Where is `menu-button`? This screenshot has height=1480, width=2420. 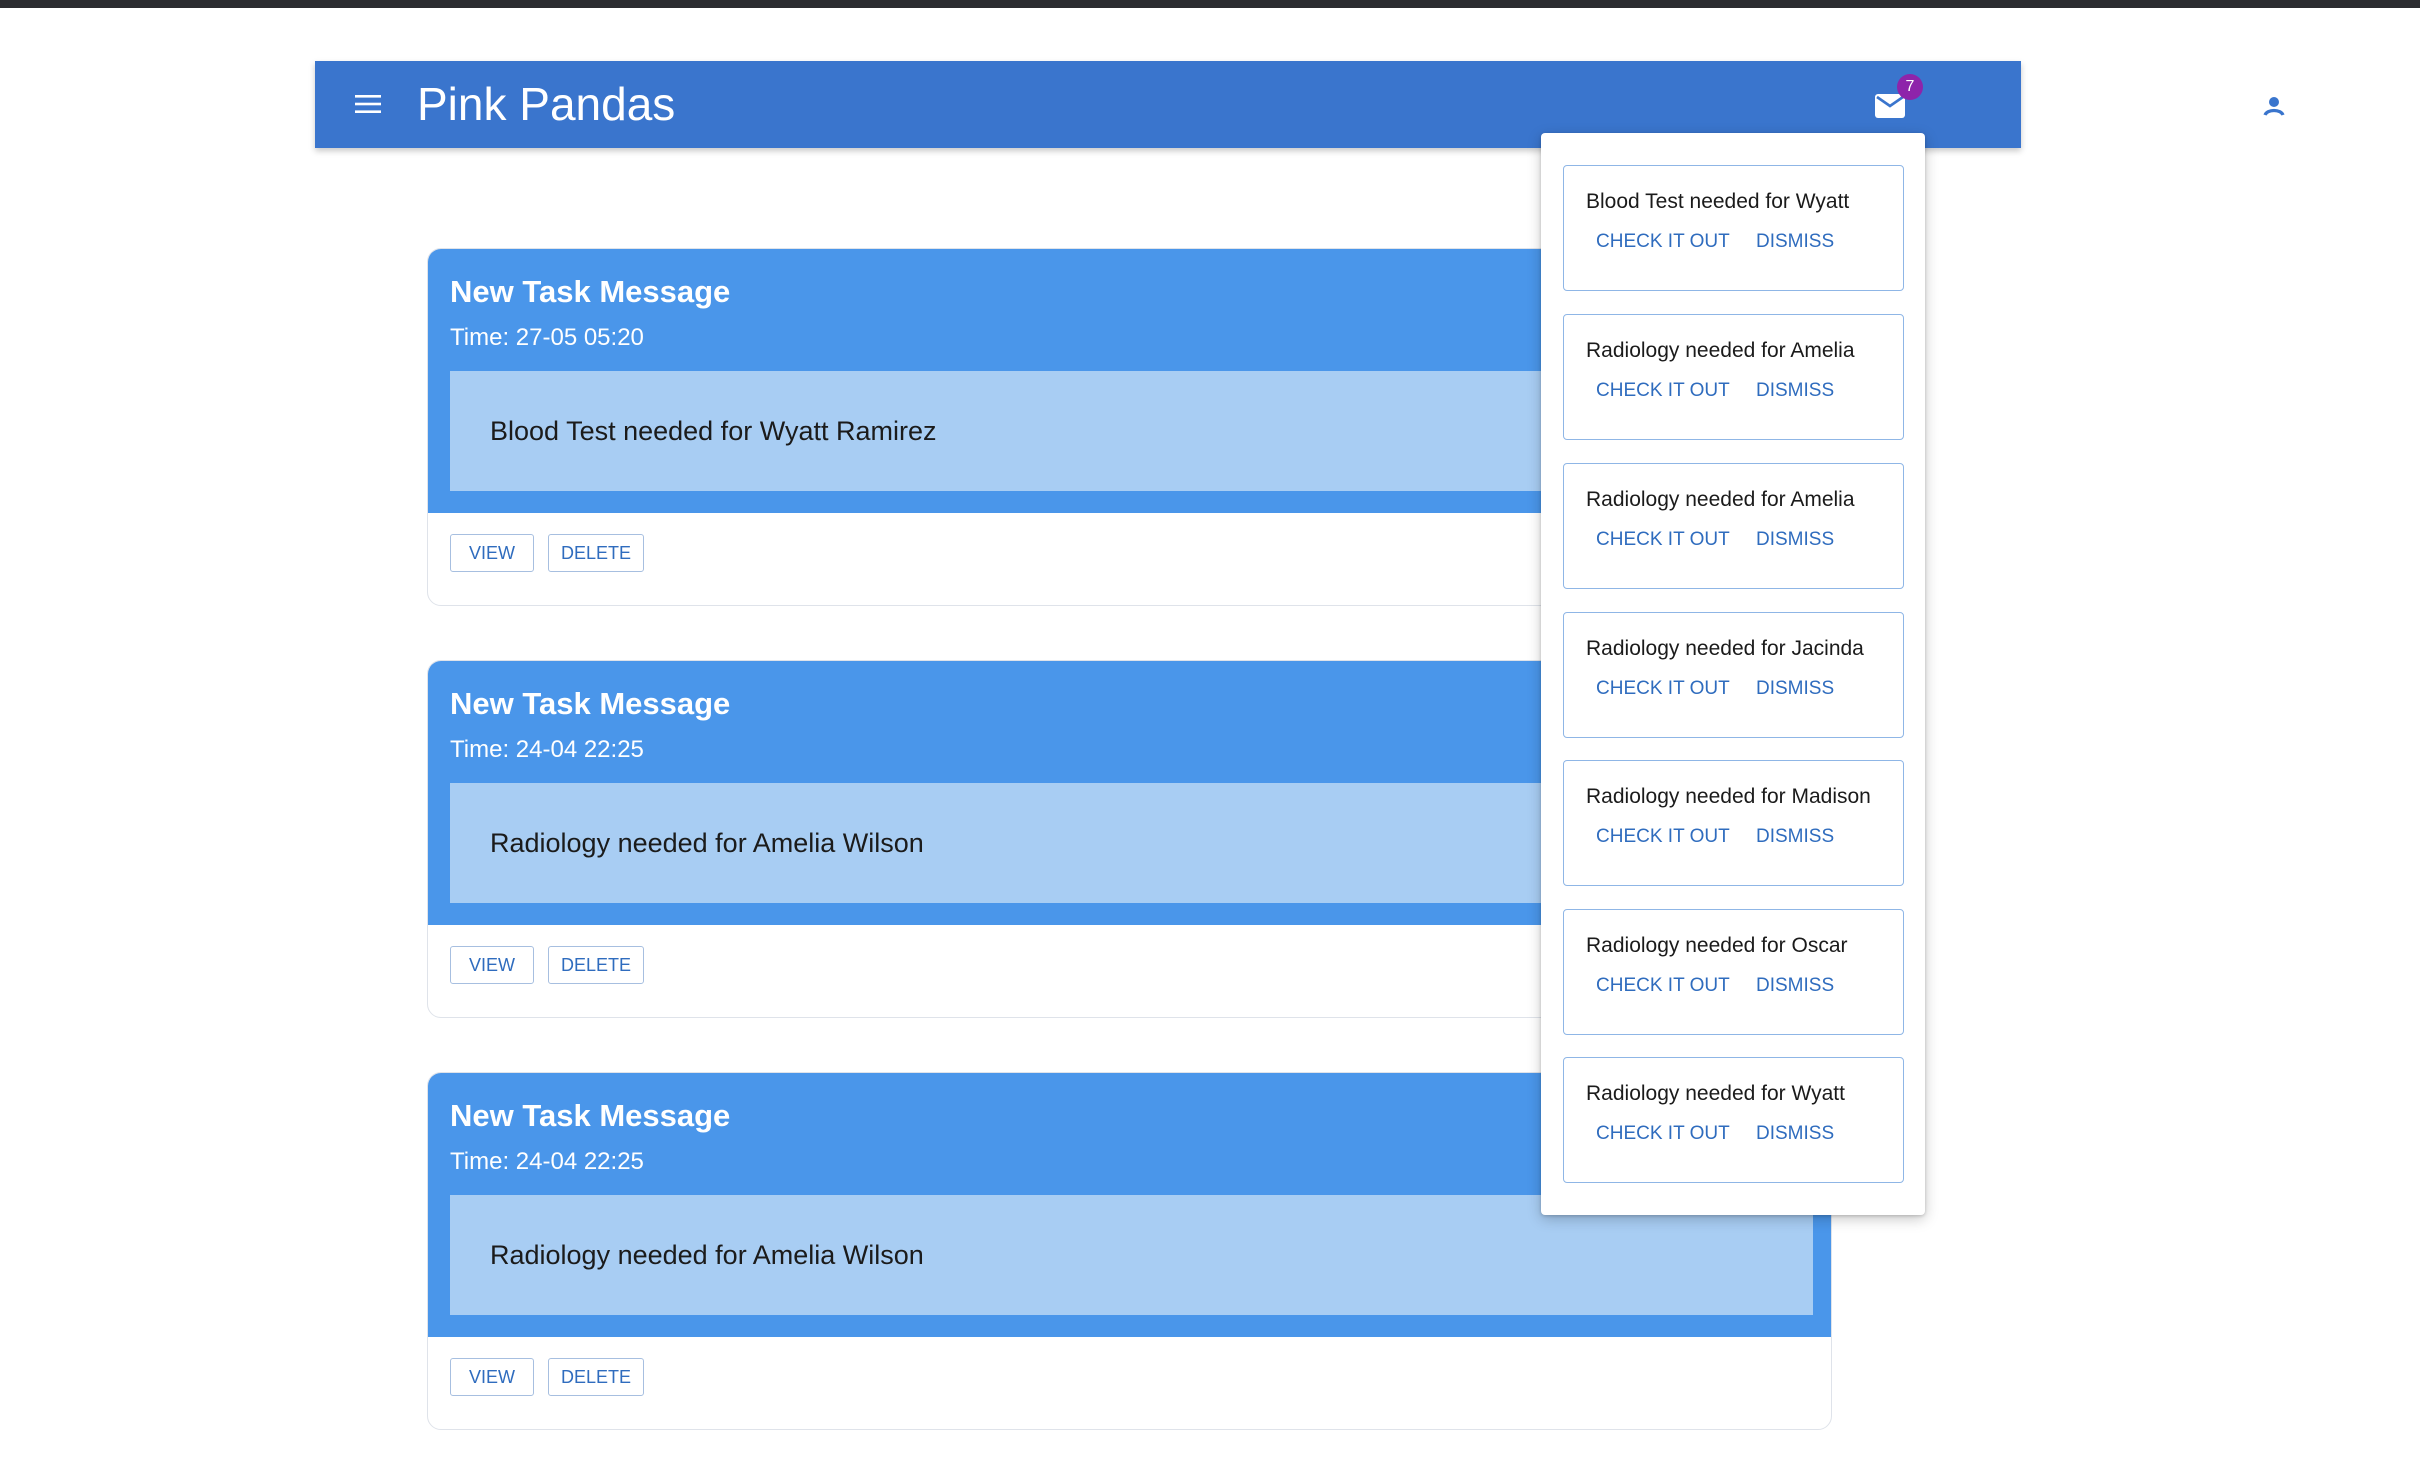 menu-button is located at coordinates (368, 104).